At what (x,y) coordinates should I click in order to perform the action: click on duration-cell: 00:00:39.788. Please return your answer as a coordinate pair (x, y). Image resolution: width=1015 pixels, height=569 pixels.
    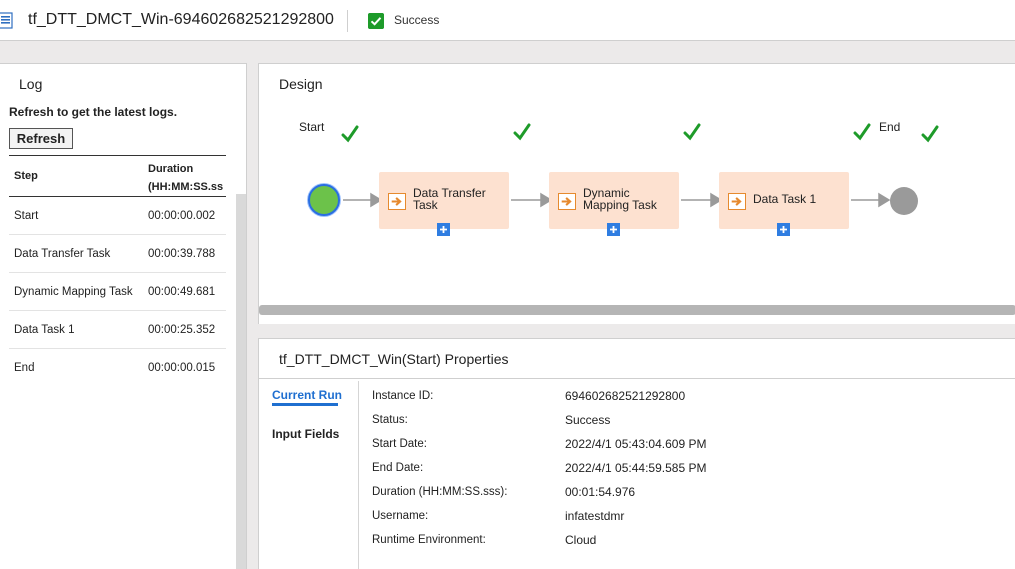
    Looking at the image, I should click on (182, 254).